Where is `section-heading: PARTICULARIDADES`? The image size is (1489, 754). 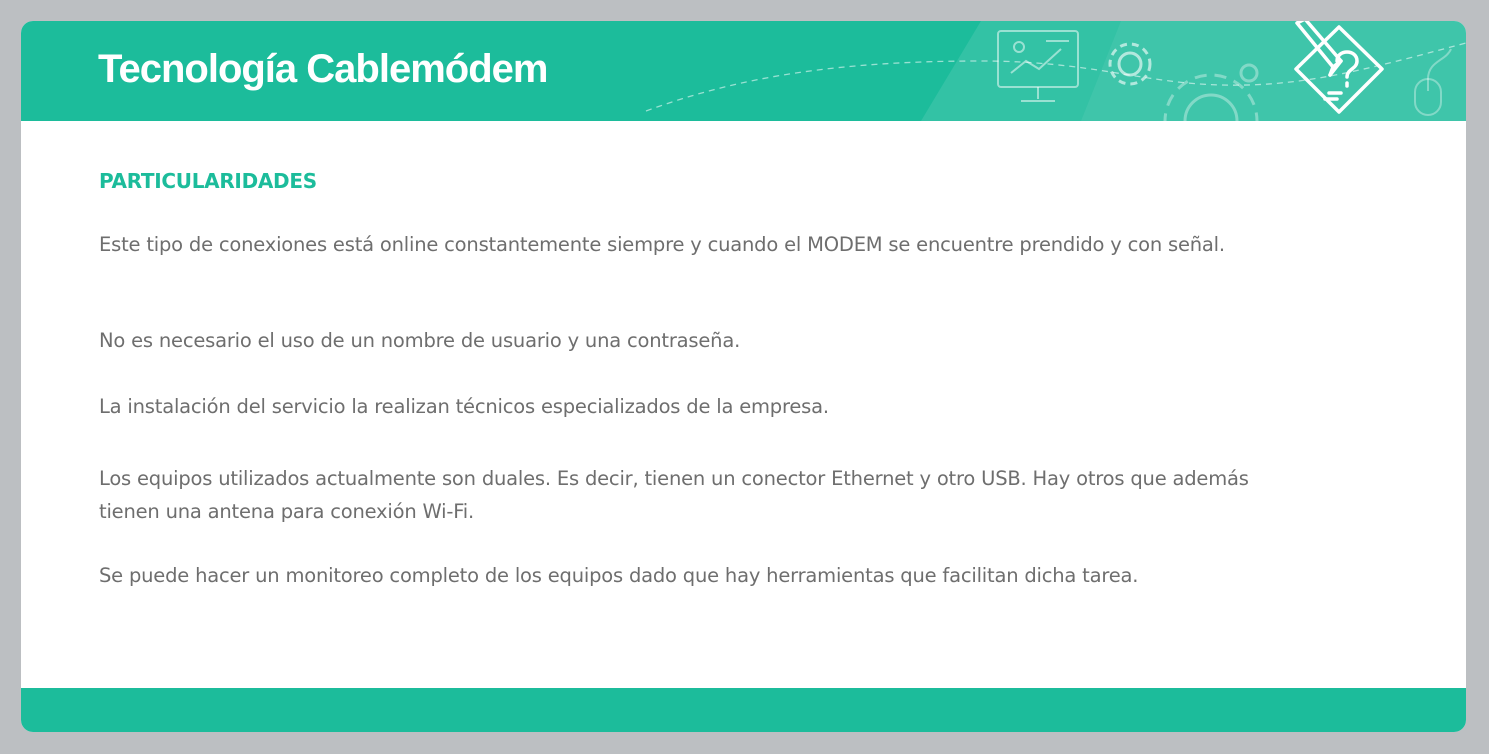
section-heading: PARTICULARIDADES is located at coordinates (208, 181).